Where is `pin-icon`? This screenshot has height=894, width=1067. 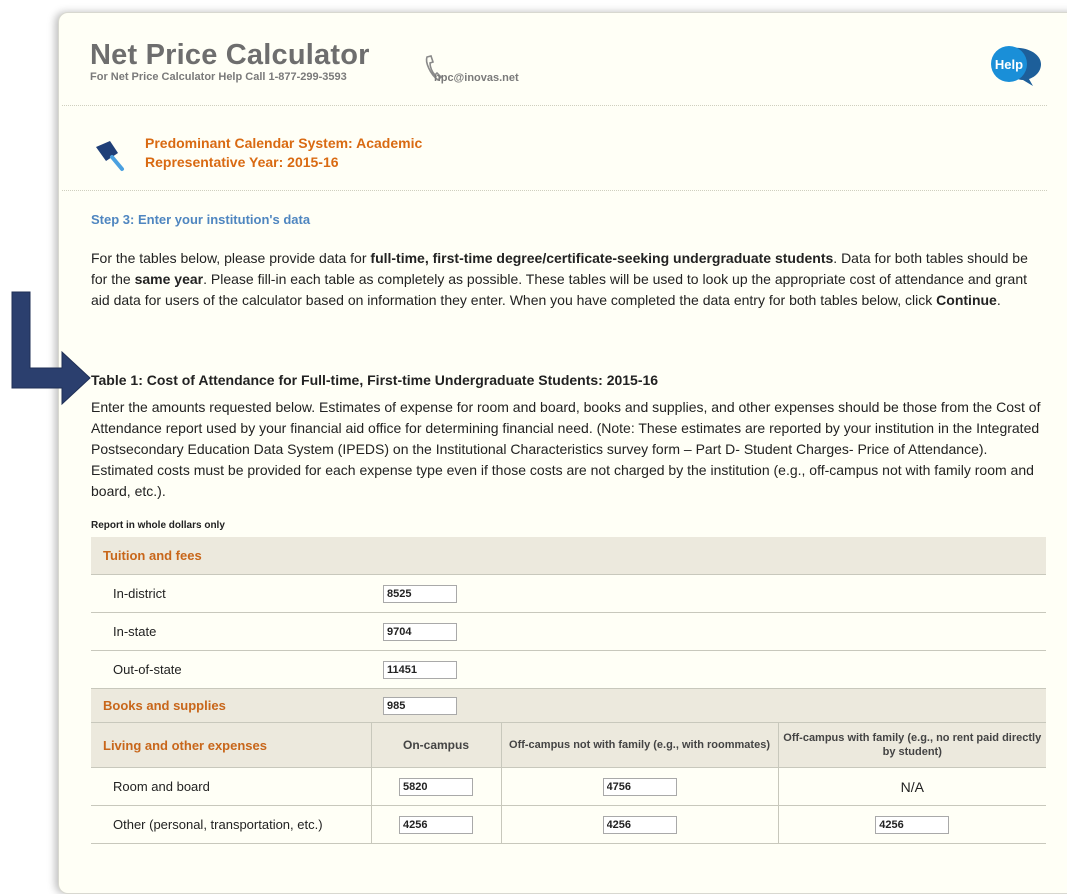 pin-icon is located at coordinates (110, 156).